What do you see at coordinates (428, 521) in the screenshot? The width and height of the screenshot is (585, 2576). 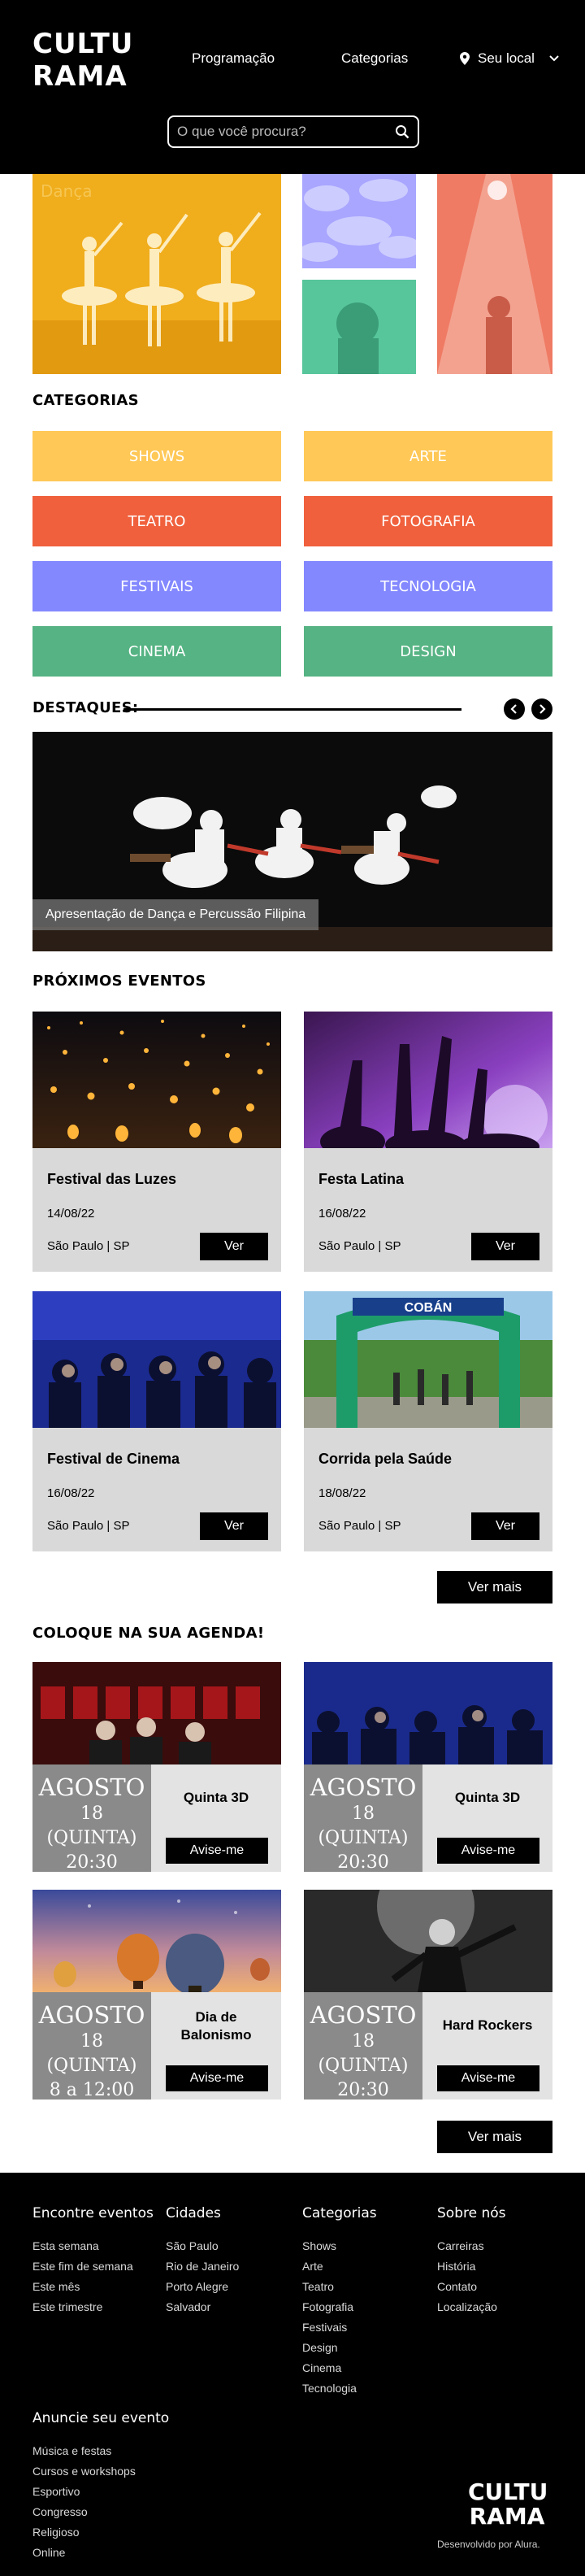 I see `category-fotografia: FOTOGRAFIA` at bounding box center [428, 521].